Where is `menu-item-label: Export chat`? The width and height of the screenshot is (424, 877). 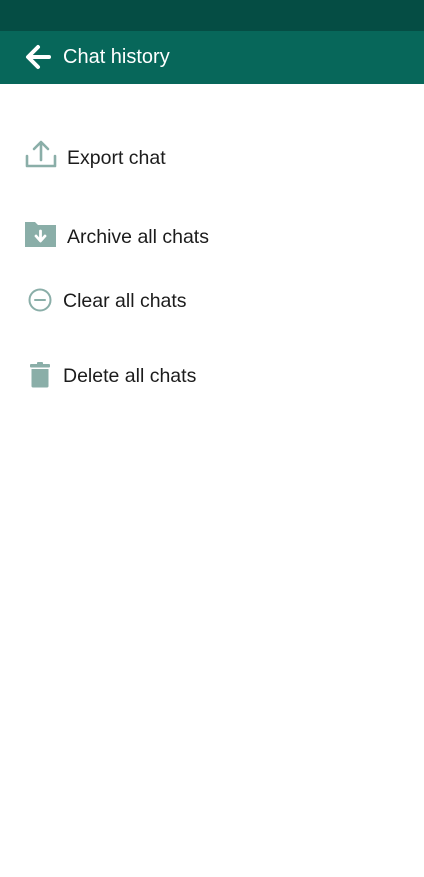
menu-item-label: Export chat is located at coordinates (116, 158).